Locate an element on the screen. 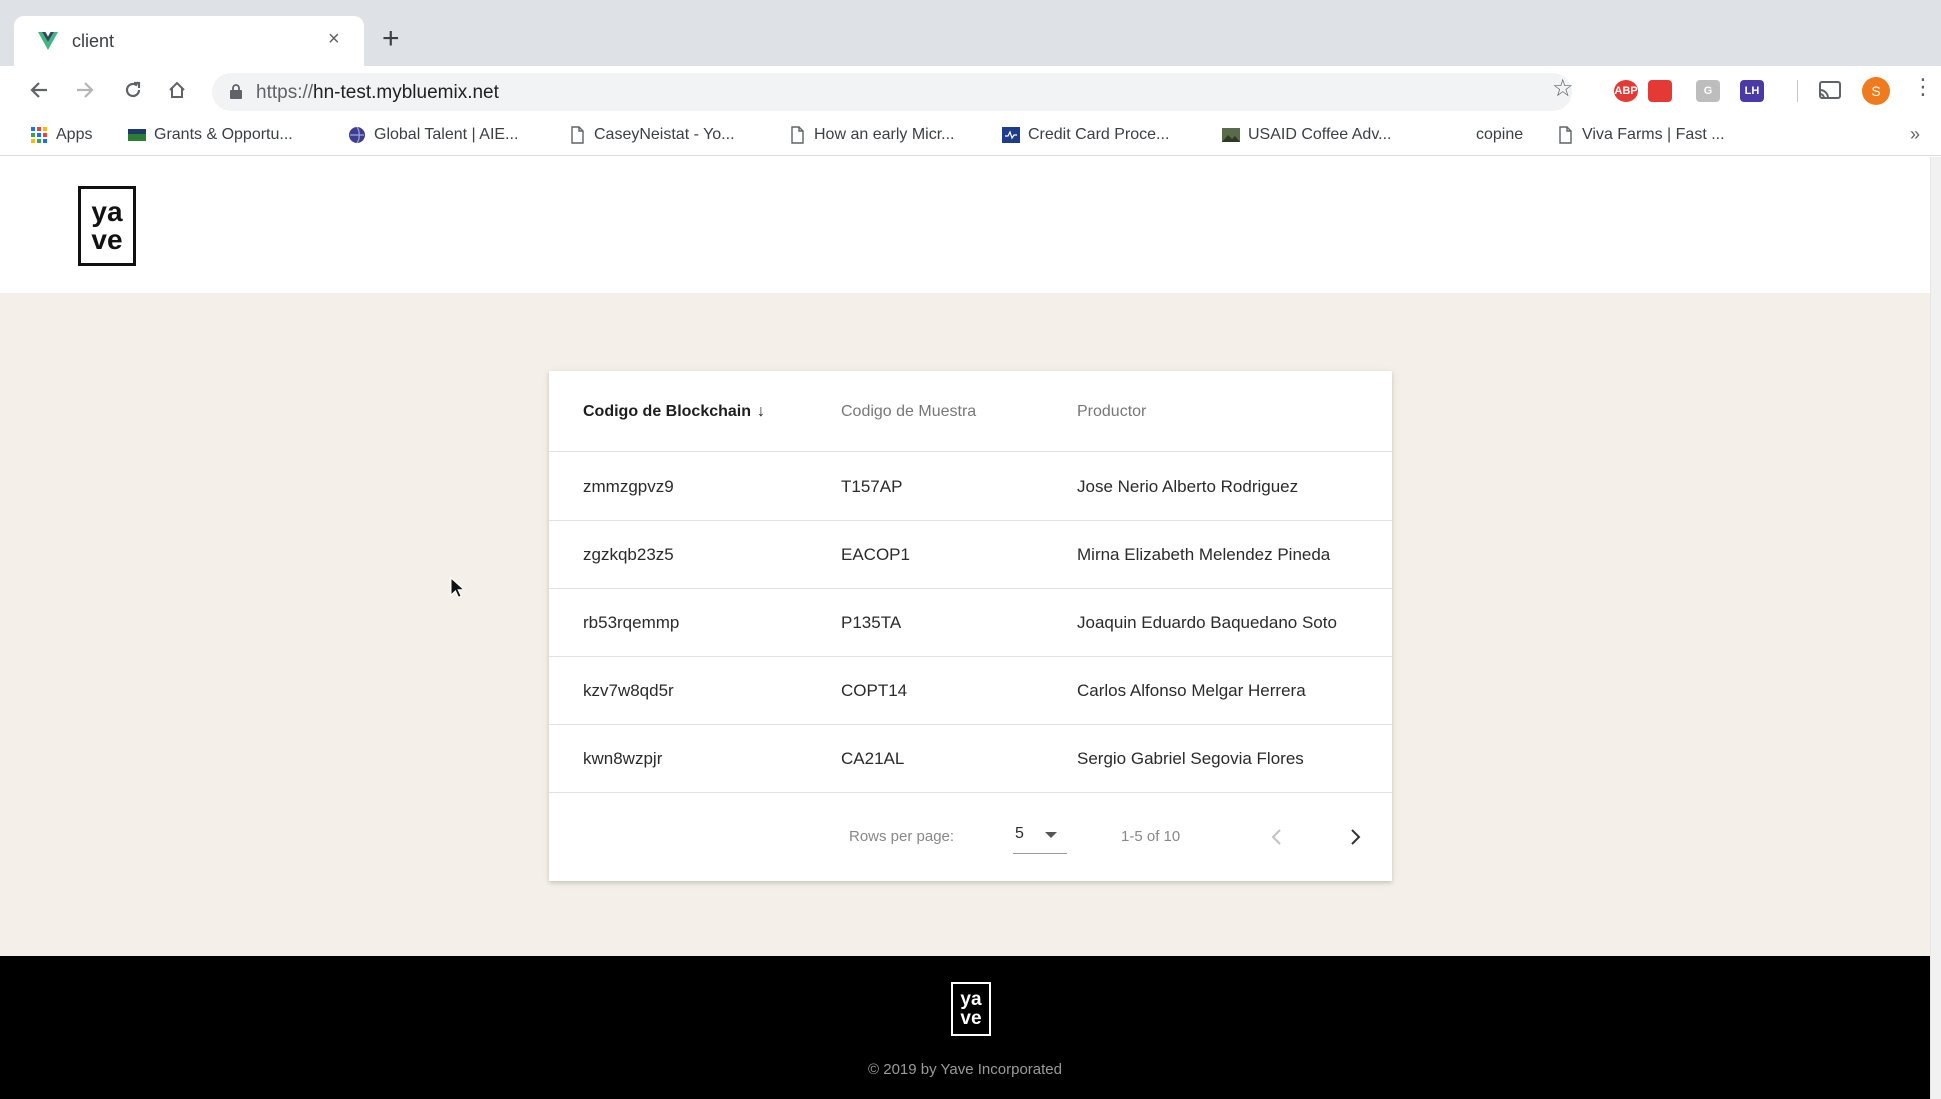  yave-logo: ya ve is located at coordinates (107, 226).